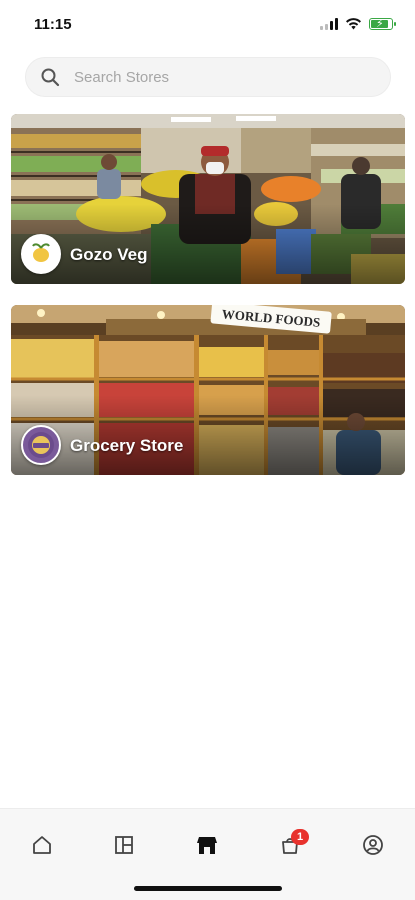  What do you see at coordinates (382, 23) in the screenshot?
I see `battery-icon: ⚡` at bounding box center [382, 23].